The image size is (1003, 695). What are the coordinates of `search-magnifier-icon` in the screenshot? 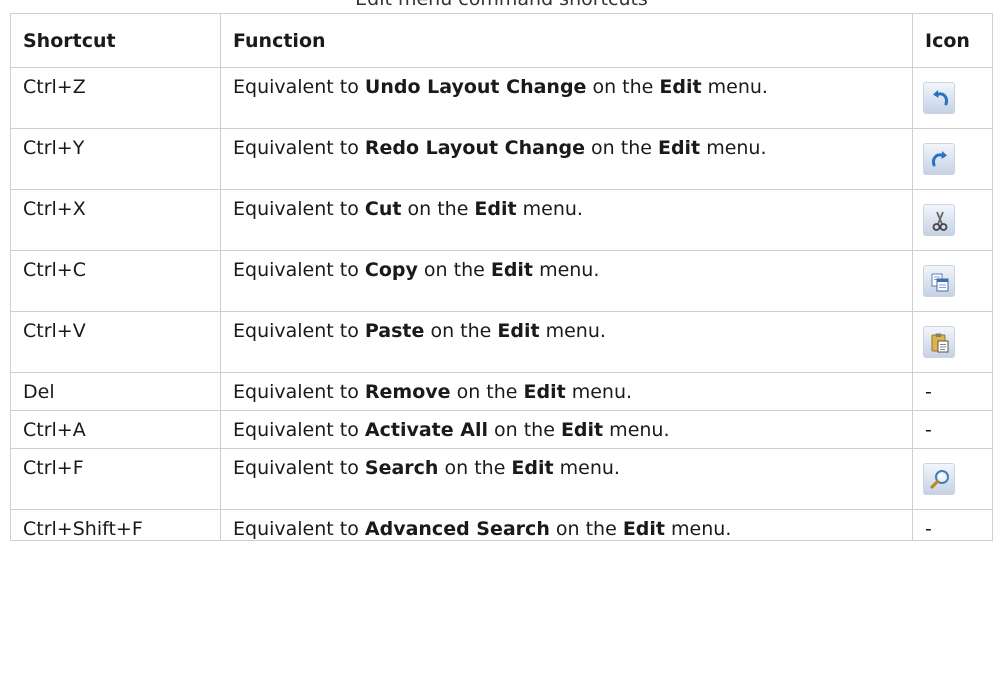 It's located at (939, 479).